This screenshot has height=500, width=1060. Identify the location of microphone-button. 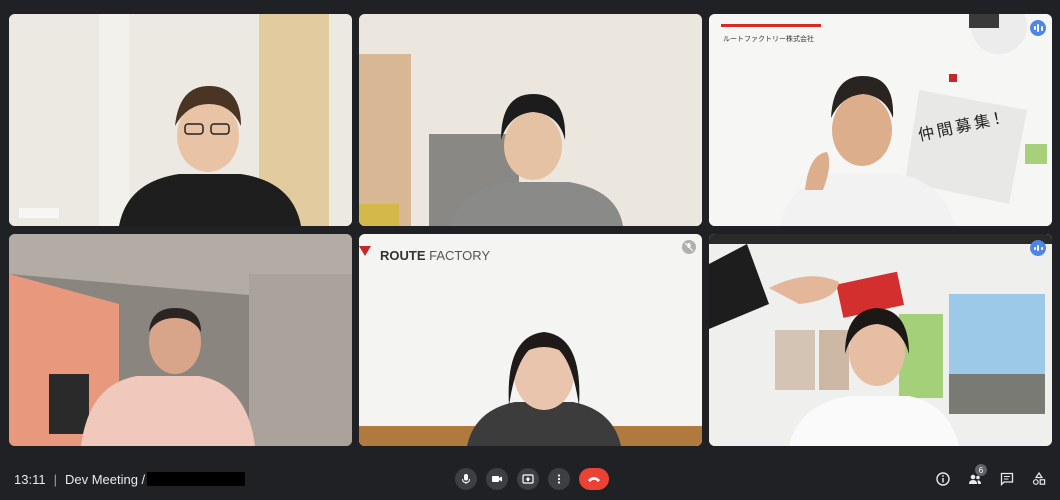
(466, 479).